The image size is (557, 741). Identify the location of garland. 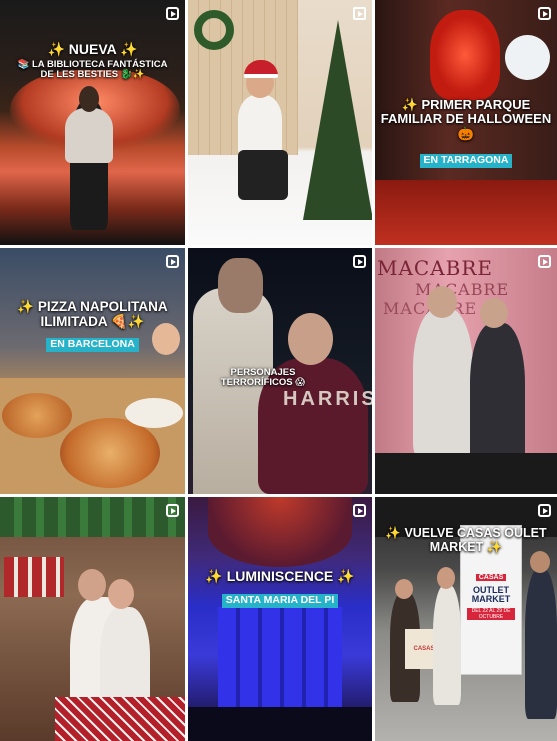
(92, 517).